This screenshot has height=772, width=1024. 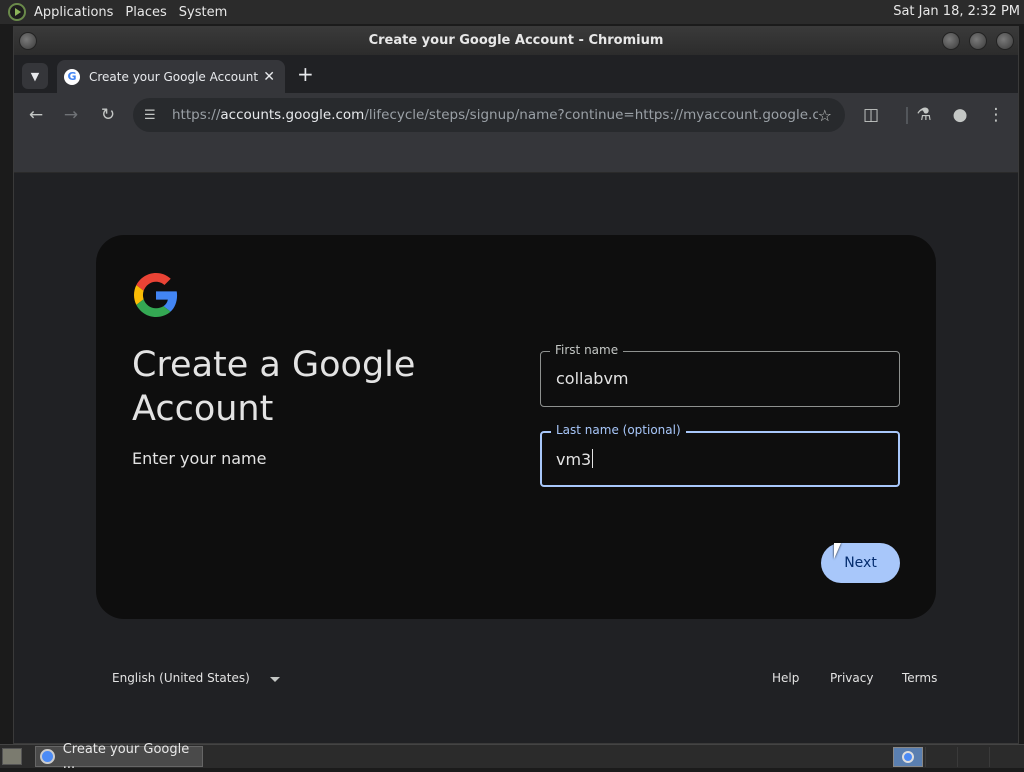 I want to click on distro-logo-icon, so click(x=17, y=12).